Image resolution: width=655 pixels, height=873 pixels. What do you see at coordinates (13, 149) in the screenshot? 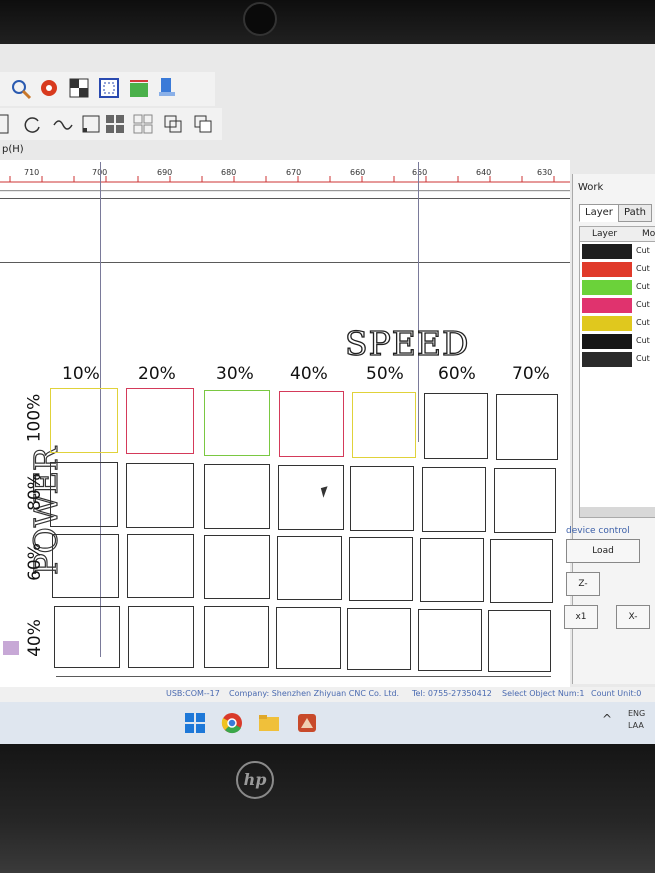
I see `menu-help-fragment: p(H)` at bounding box center [13, 149].